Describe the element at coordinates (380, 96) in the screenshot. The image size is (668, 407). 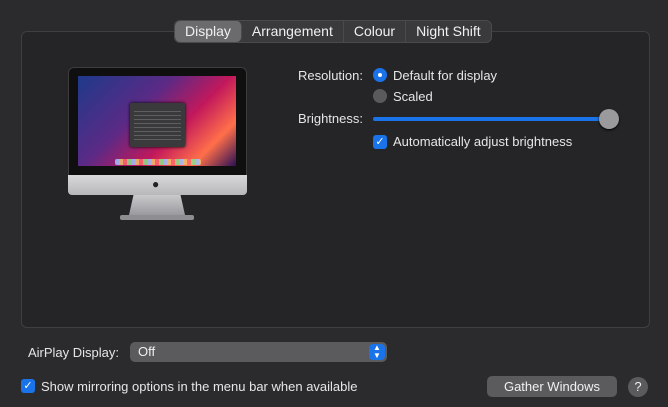
I see `radio-scaled` at that location.